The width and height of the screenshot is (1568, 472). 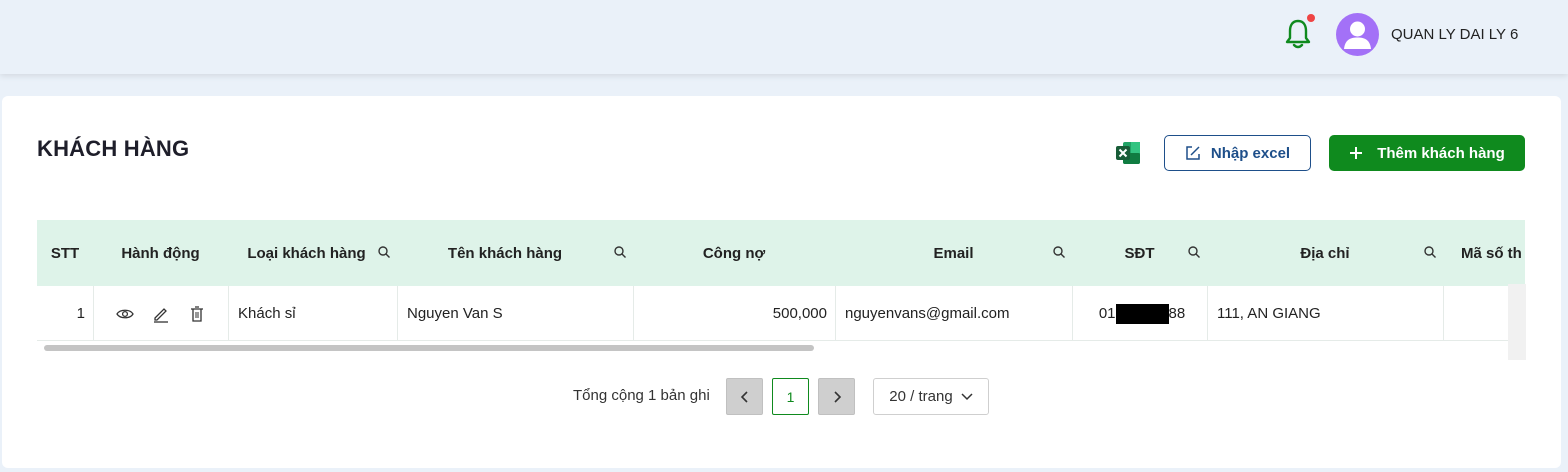 What do you see at coordinates (515, 253) in the screenshot?
I see `column-header-customer-name: Tên khách hàng` at bounding box center [515, 253].